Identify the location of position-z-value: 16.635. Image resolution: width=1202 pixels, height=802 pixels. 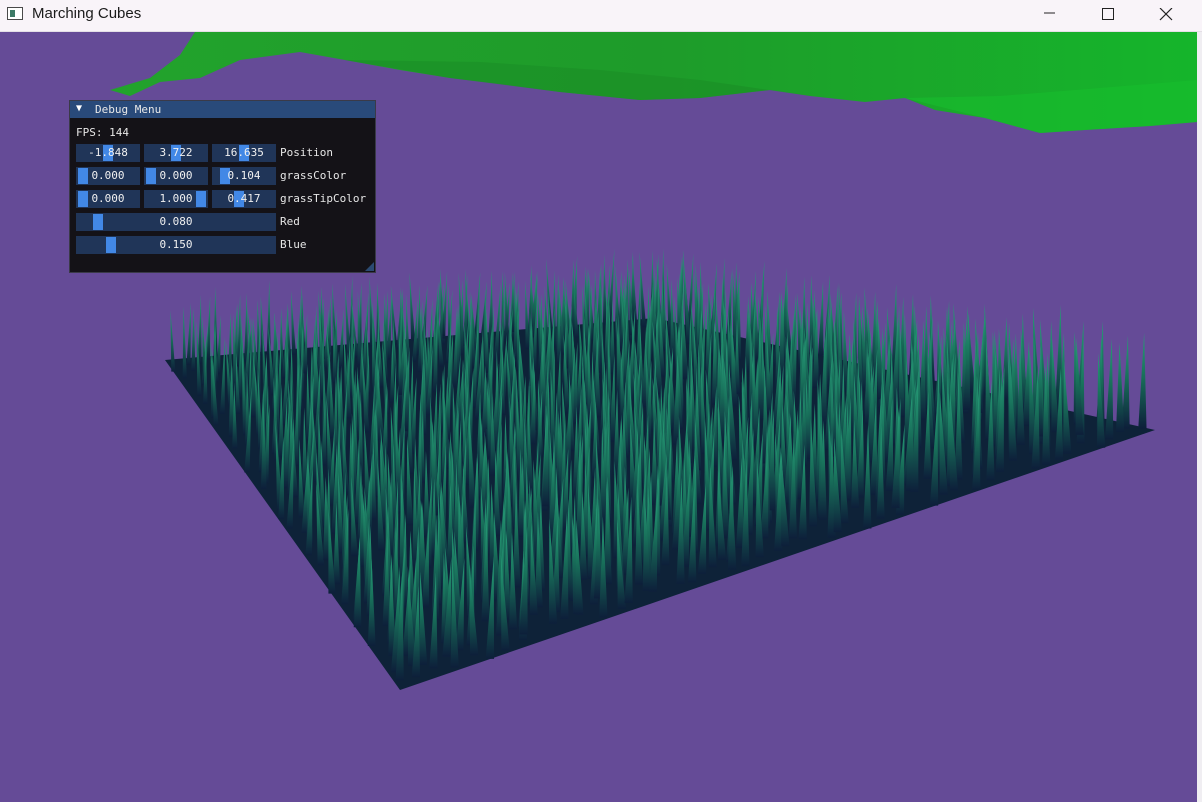
(244, 152).